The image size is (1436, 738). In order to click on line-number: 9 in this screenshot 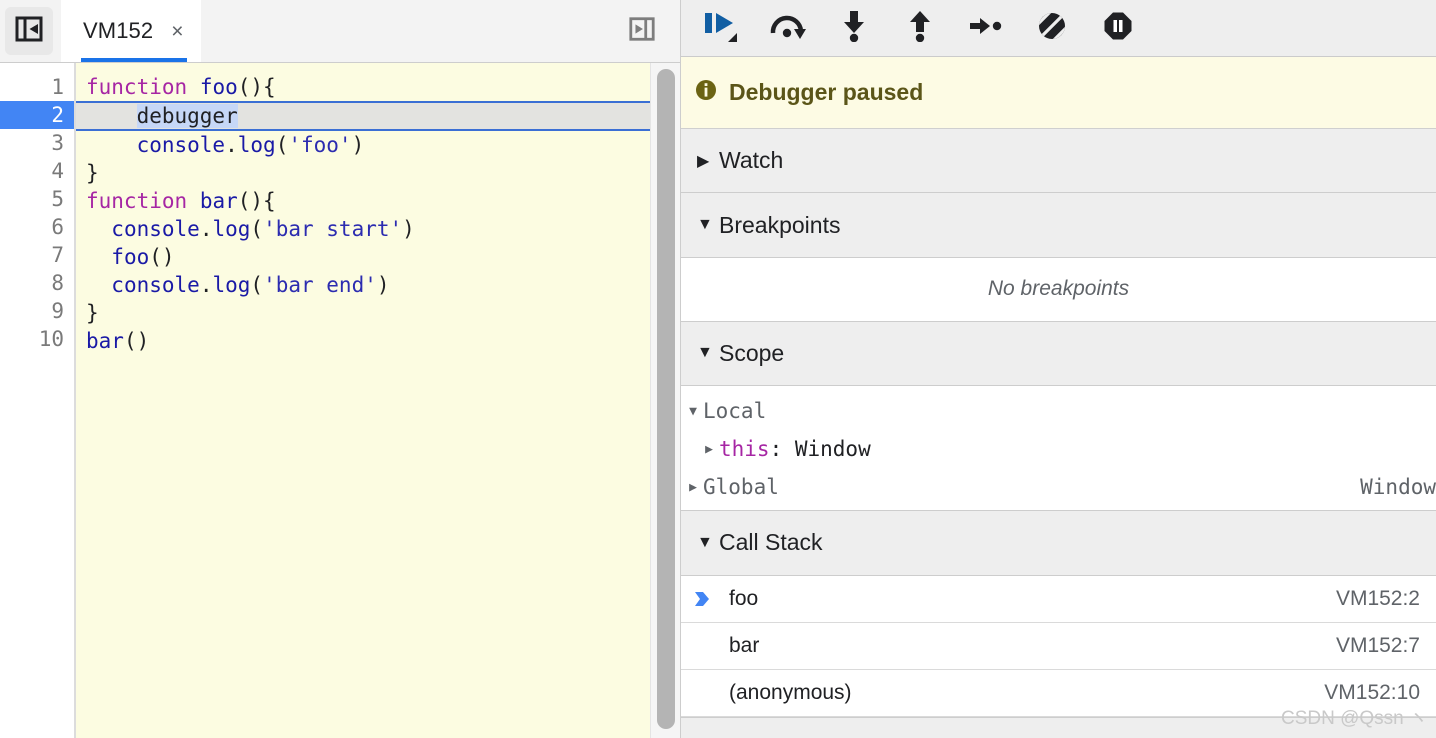, I will do `click(37, 311)`.